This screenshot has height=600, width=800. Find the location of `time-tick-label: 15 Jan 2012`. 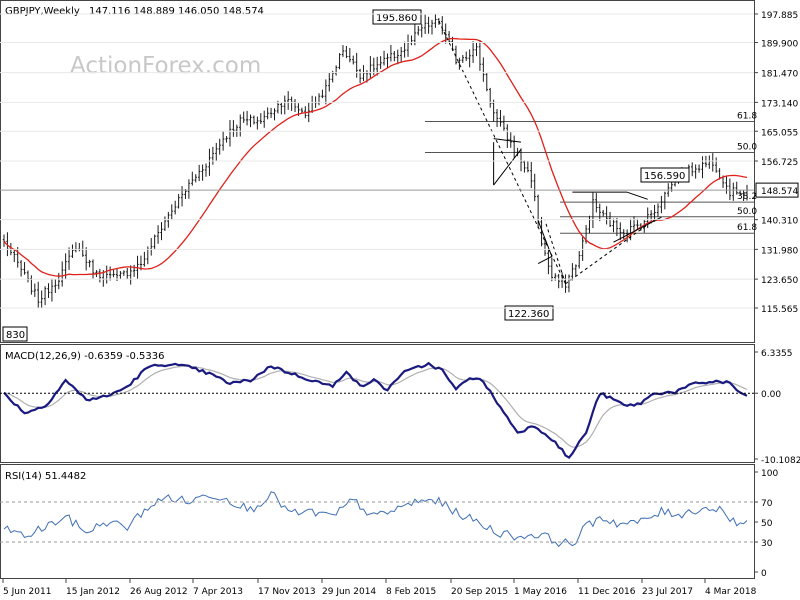

time-tick-label: 15 Jan 2012 is located at coordinates (93, 592).